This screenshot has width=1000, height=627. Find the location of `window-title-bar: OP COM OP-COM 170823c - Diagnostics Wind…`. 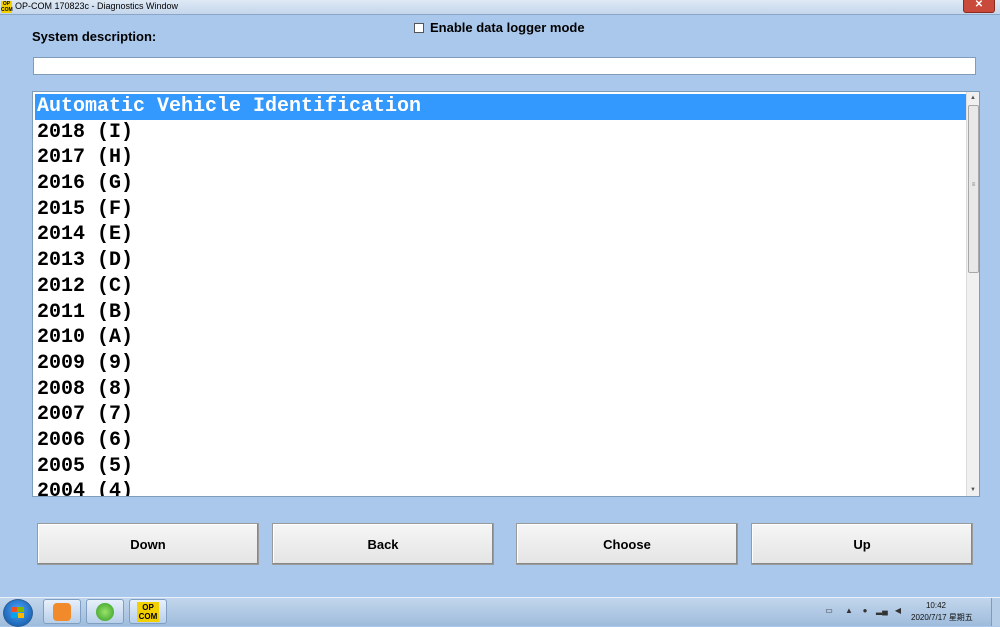

window-title-bar: OP COM OP-COM 170823c - Diagnostics Wind… is located at coordinates (500, 7).